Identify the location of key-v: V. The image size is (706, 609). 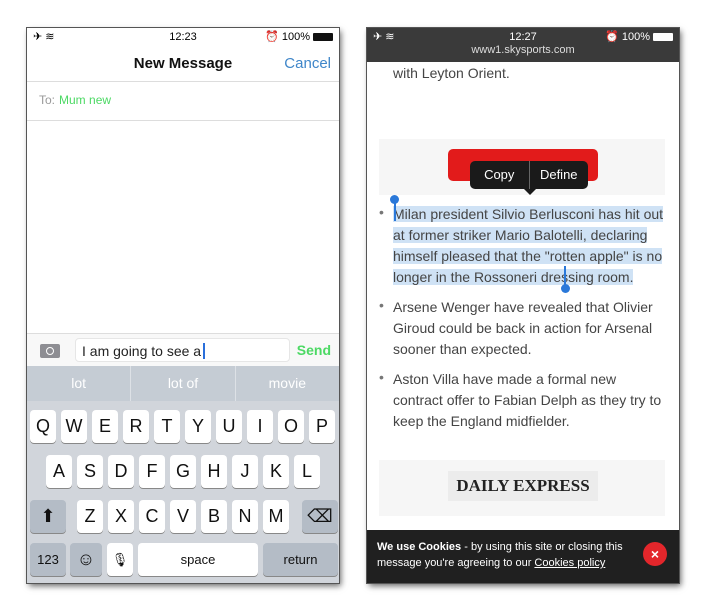
(183, 516).